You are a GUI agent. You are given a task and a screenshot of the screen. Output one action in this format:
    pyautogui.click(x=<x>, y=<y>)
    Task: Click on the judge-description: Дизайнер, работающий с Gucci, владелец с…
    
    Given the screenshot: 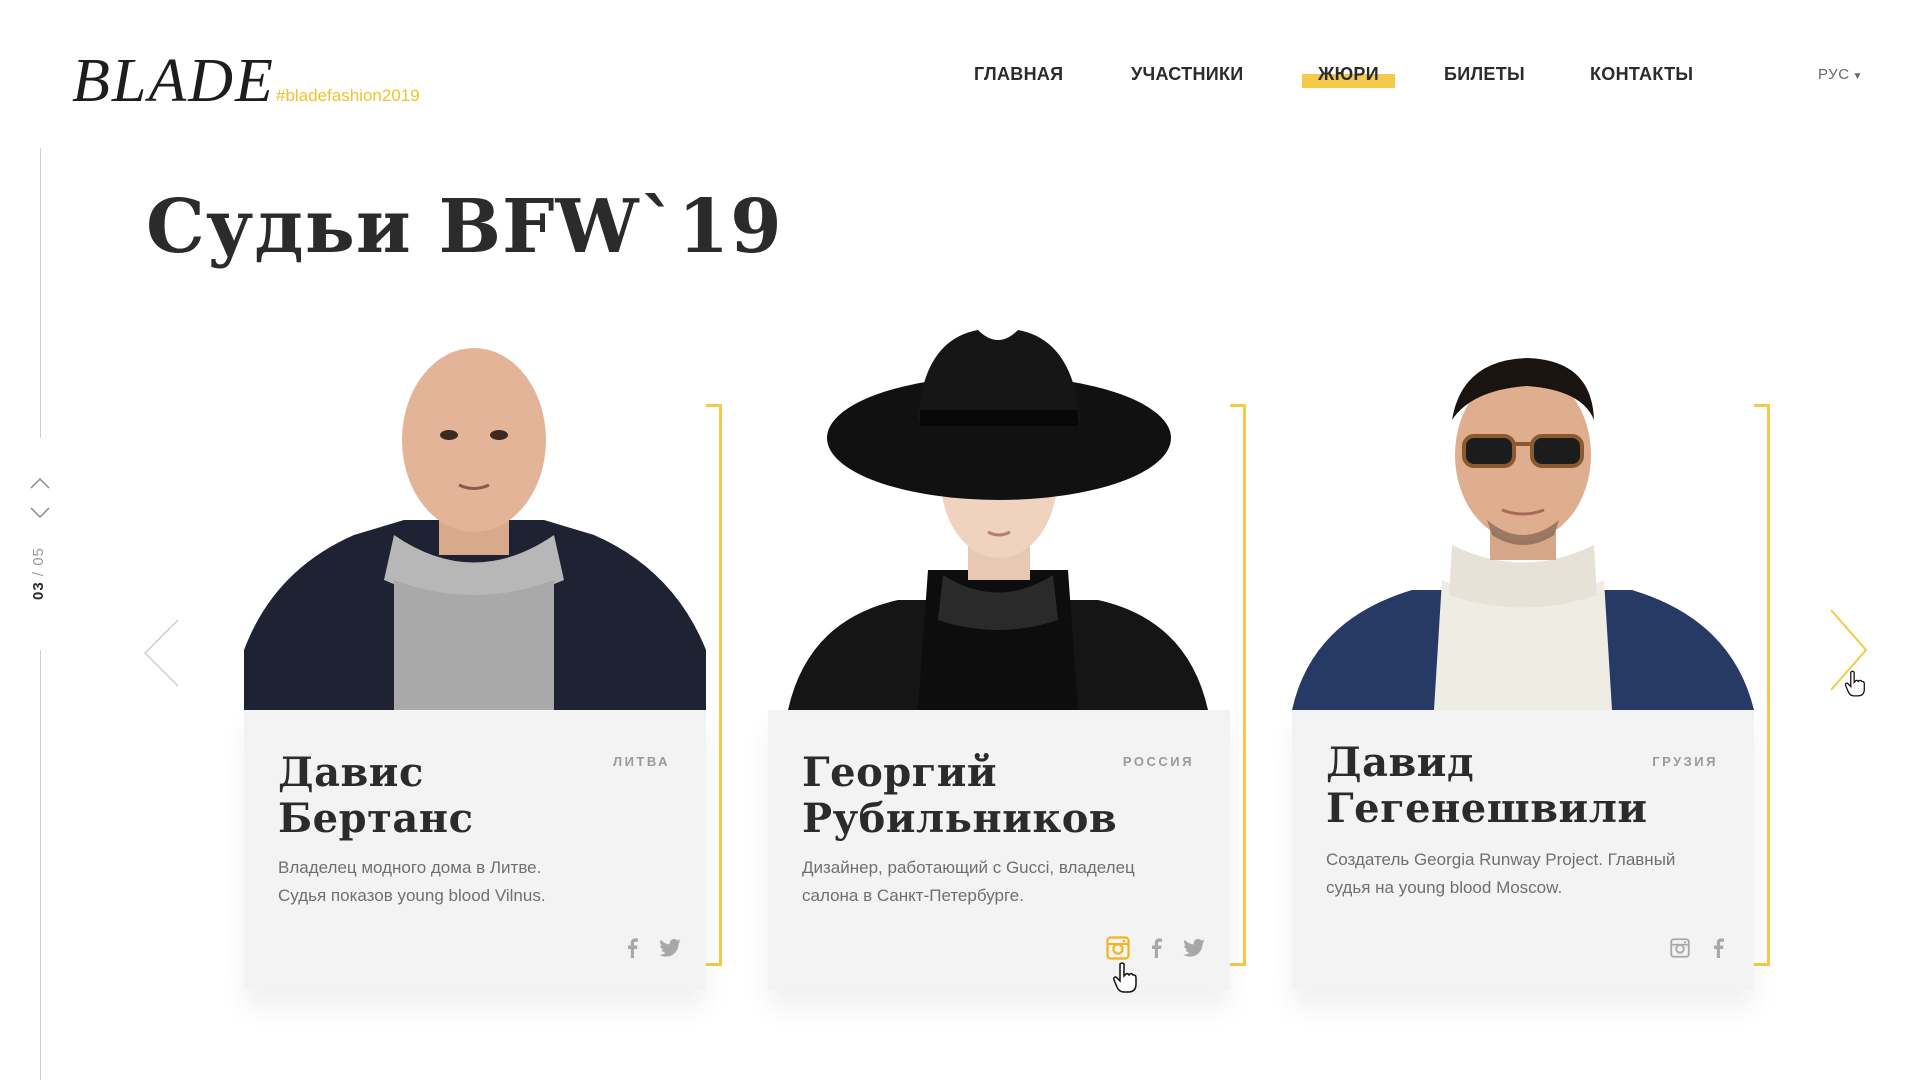 What is the action you would take?
    pyautogui.click(x=992, y=882)
    